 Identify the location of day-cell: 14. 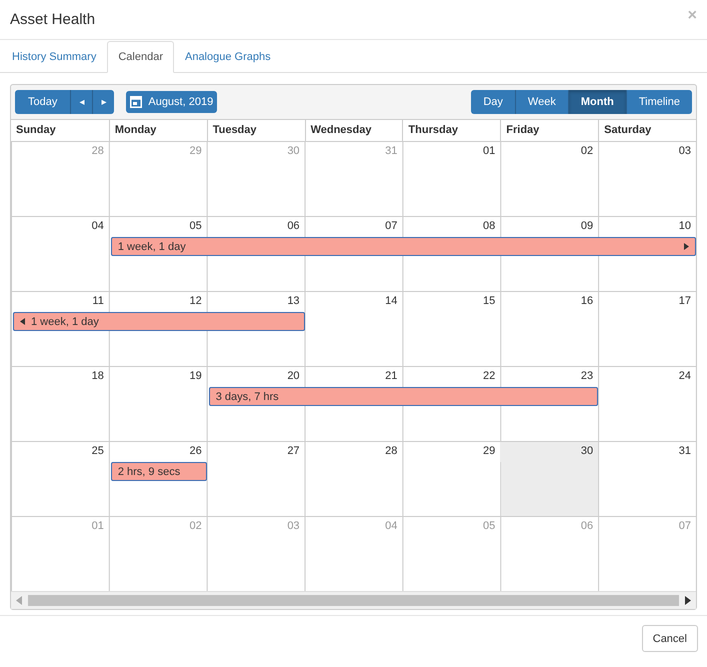
(353, 302).